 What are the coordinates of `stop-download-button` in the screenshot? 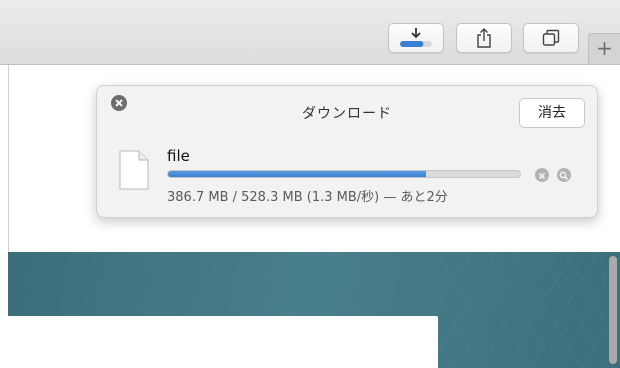 It's located at (542, 175).